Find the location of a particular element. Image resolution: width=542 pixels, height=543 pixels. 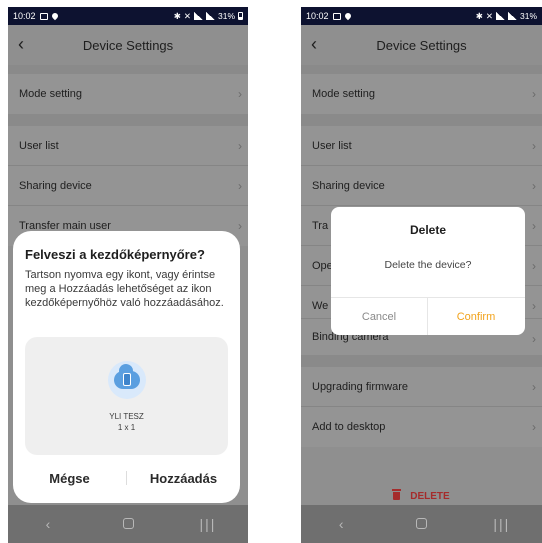

delete-dialog: Delete Delete the device? Cancel Confirm is located at coordinates (428, 271).